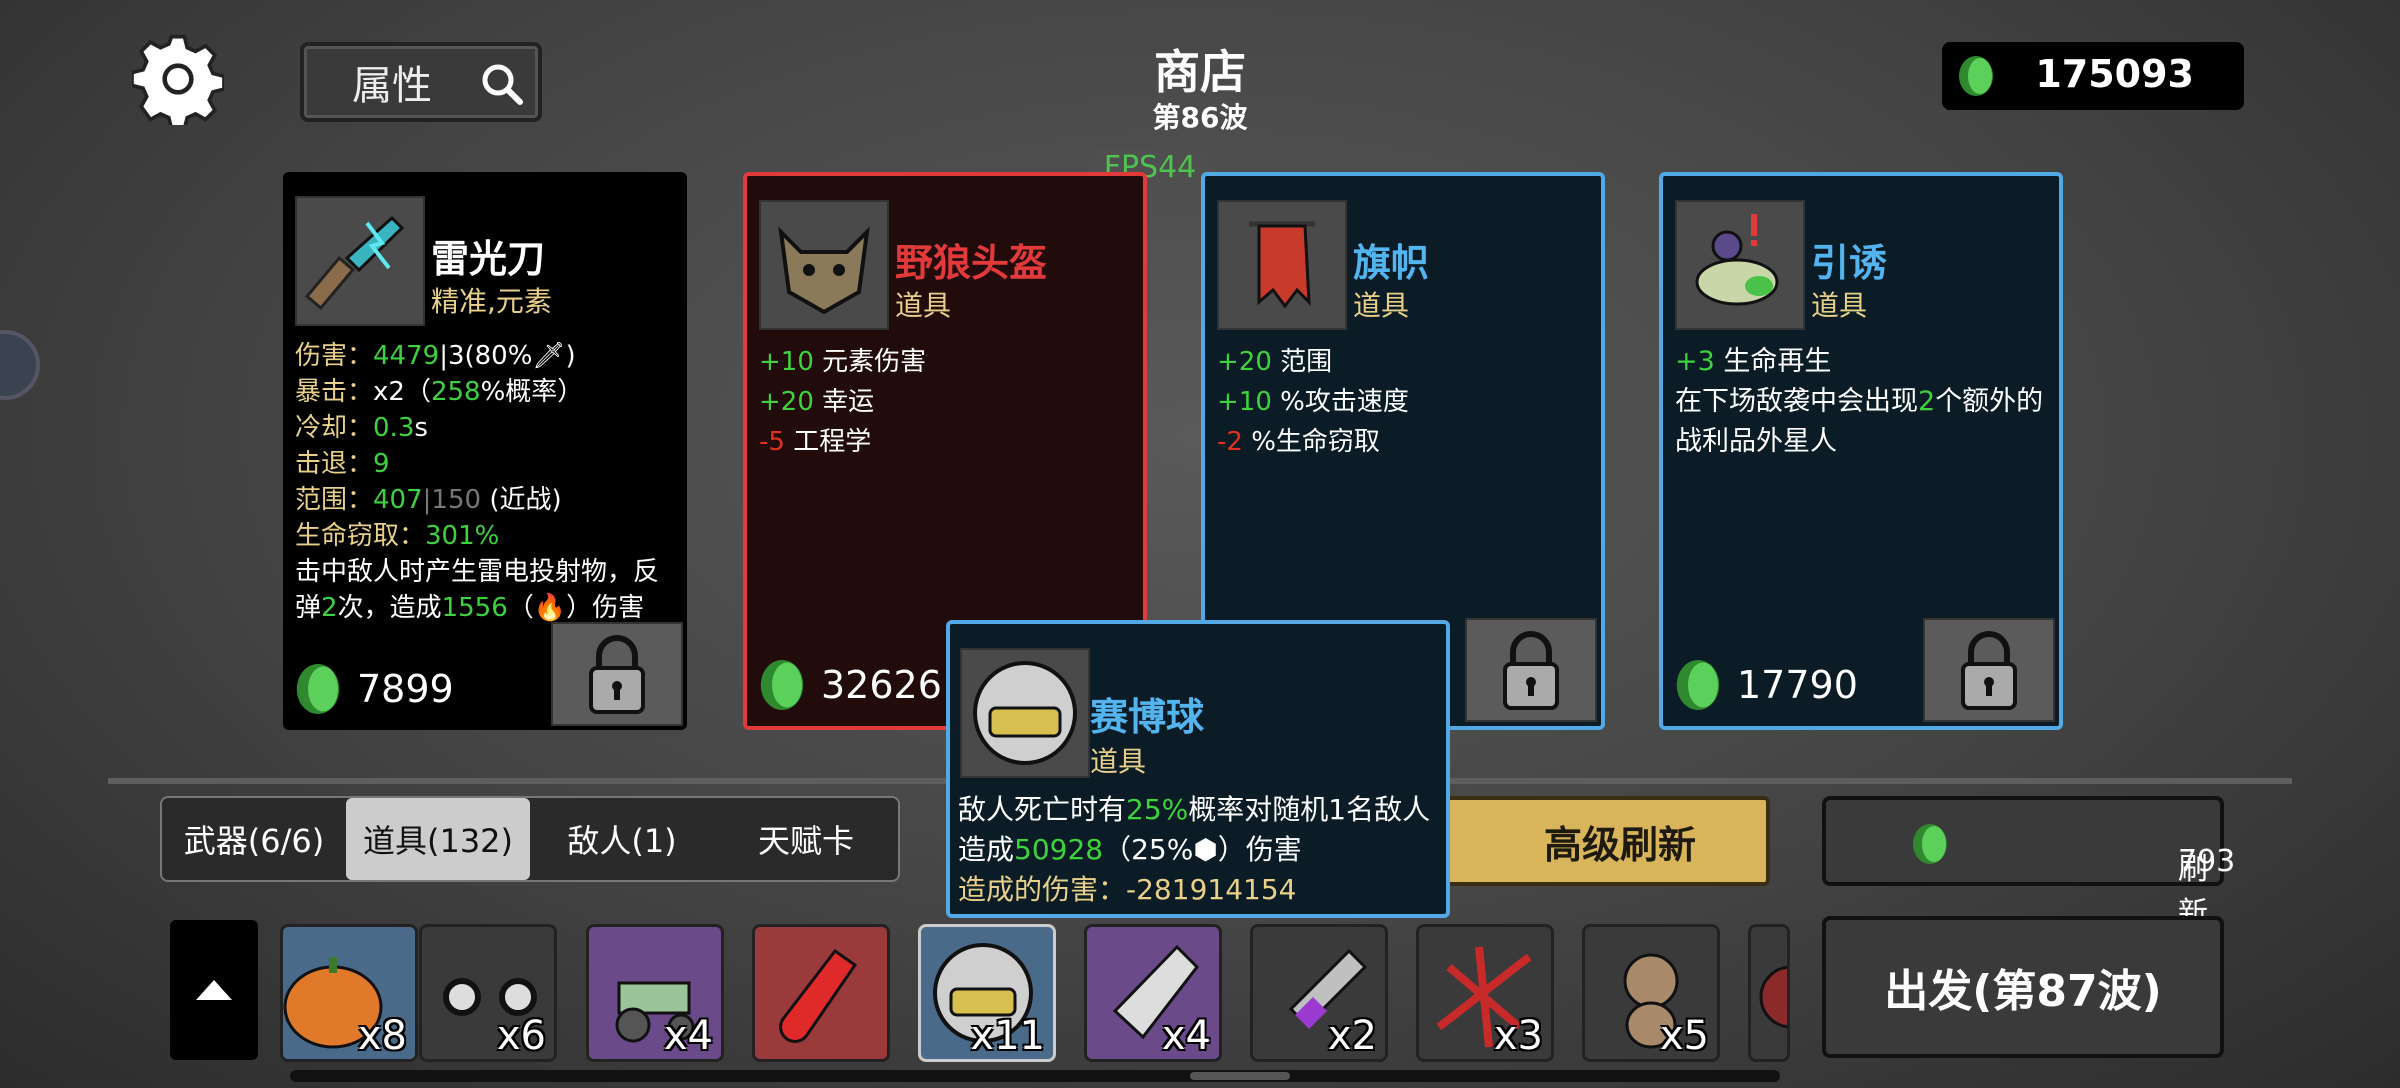  I want to click on weapon-description: 击中敌人时产生雷电投射物，反弹2次，造成1556（🔥）伤害, so click(477, 590).